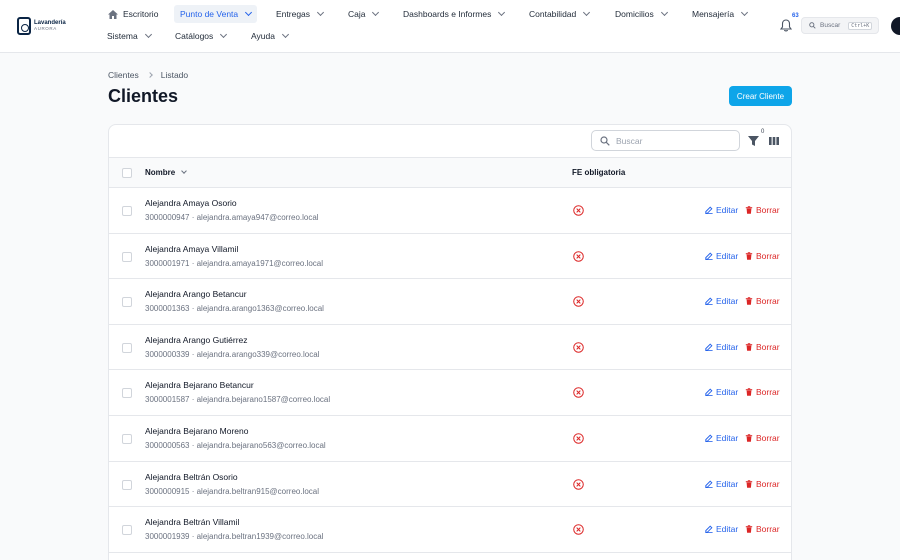  What do you see at coordinates (191, 203) in the screenshot?
I see `client-name: Alejandra Amaya Osorio` at bounding box center [191, 203].